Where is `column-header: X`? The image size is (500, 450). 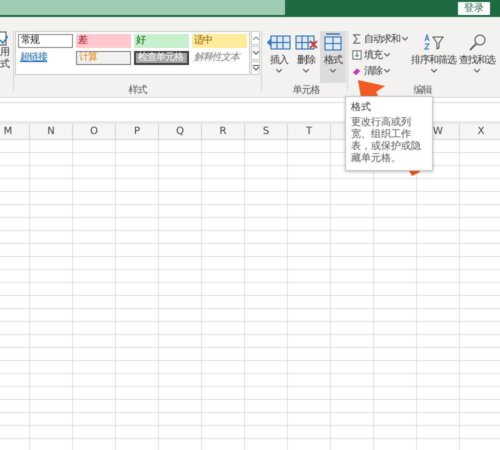 column-header: X is located at coordinates (480, 131).